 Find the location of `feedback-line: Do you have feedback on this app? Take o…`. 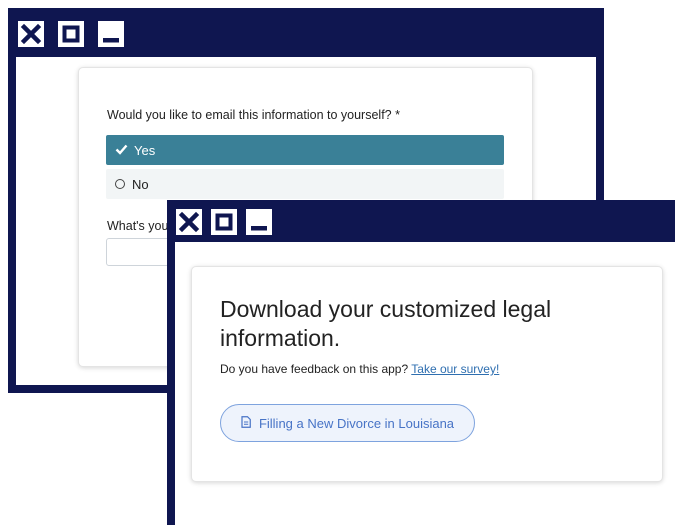

feedback-line: Do you have feedback on this app? Take o… is located at coordinates (359, 369).